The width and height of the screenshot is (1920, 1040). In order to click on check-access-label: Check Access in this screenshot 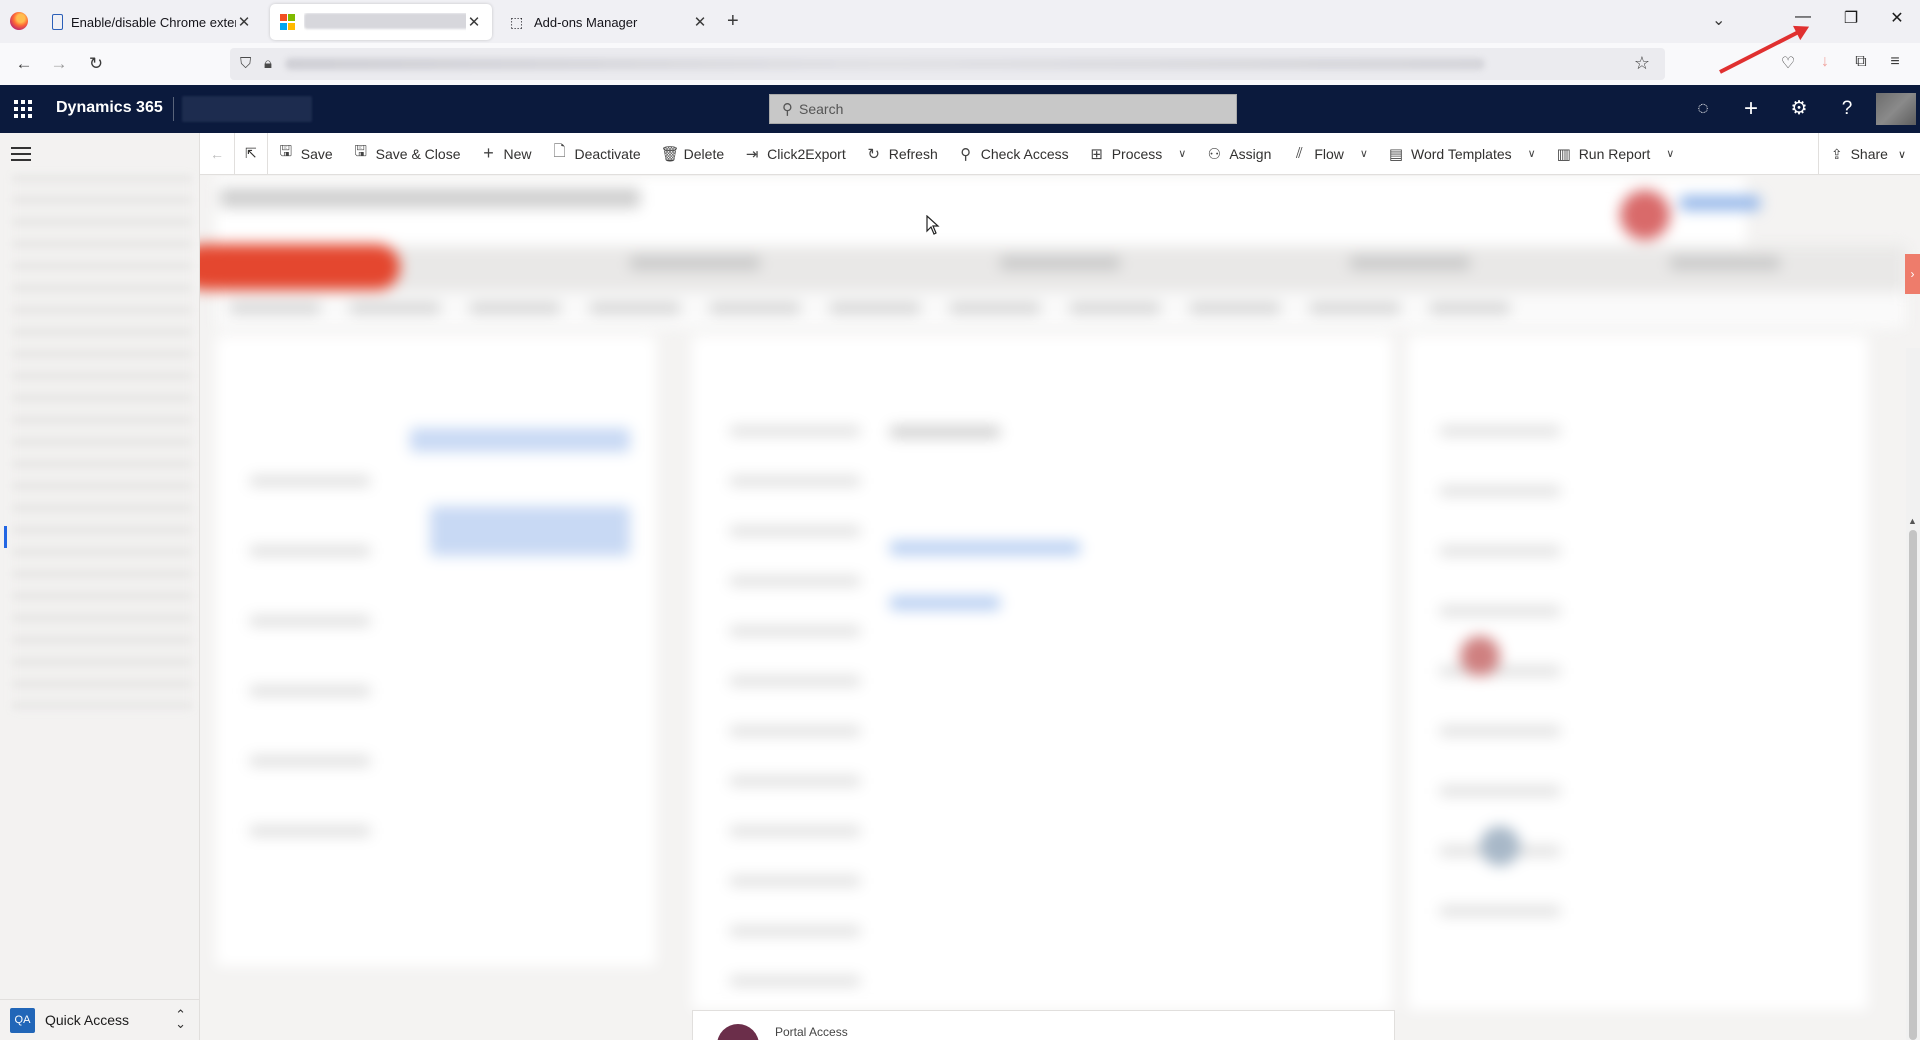, I will do `click(1024, 153)`.